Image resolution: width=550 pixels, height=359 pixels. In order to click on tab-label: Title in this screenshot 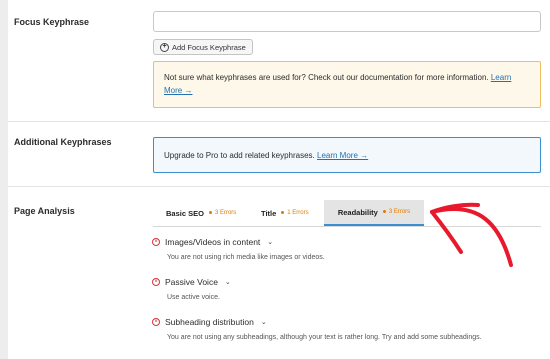, I will do `click(269, 213)`.